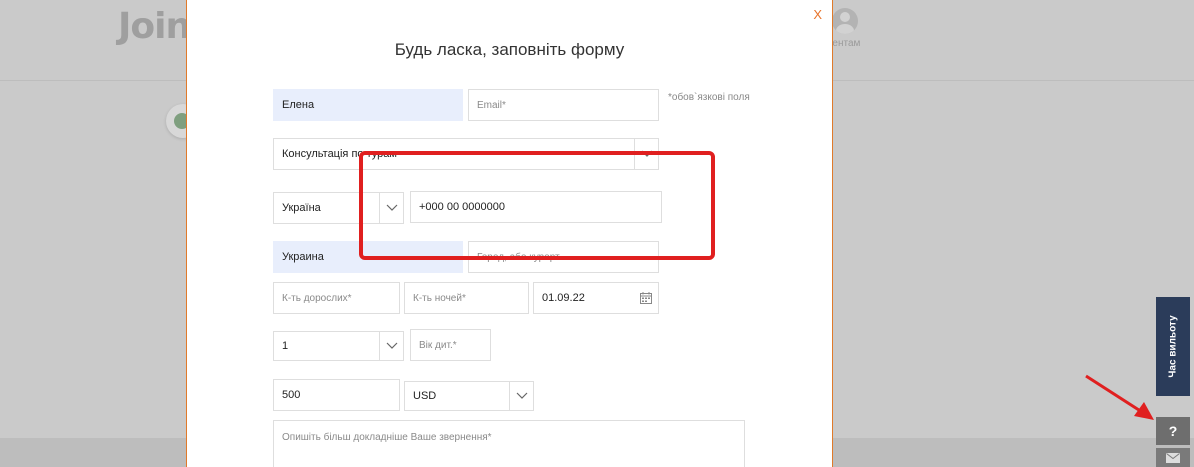  Describe the element at coordinates (845, 21) in the screenshot. I see `user-avatar-icon` at that location.